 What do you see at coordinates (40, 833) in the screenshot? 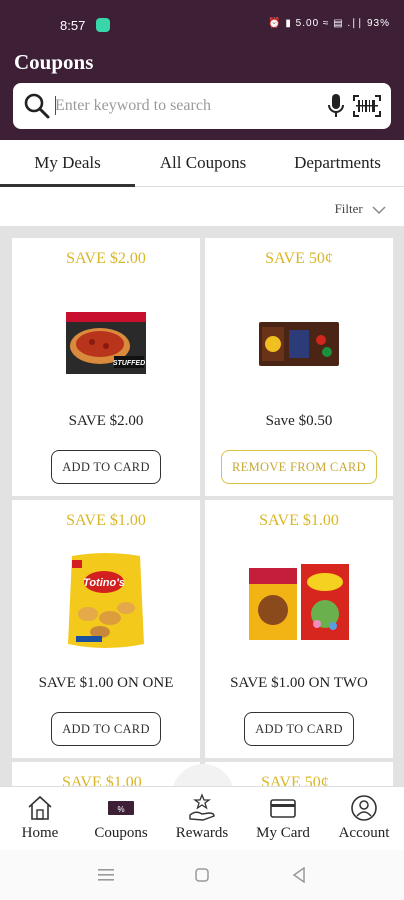
I see `nav-label: Home` at bounding box center [40, 833].